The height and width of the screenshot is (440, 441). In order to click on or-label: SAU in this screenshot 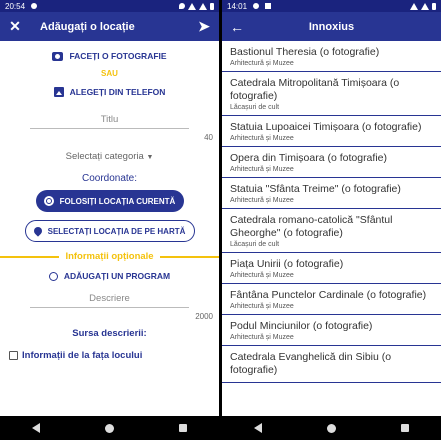, I will do `click(109, 73)`.